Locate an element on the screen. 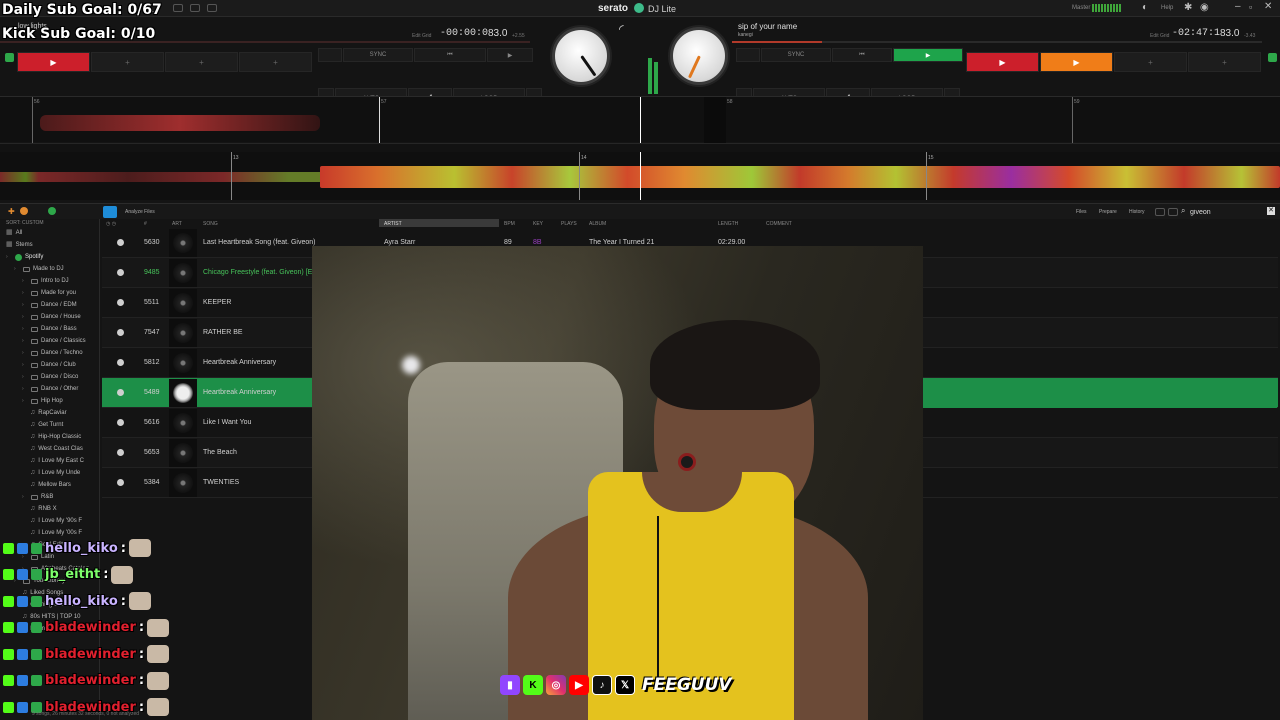 Image resolution: width=1280 pixels, height=720 pixels. sidebar-item-label: Made to DJ is located at coordinates (48, 269).